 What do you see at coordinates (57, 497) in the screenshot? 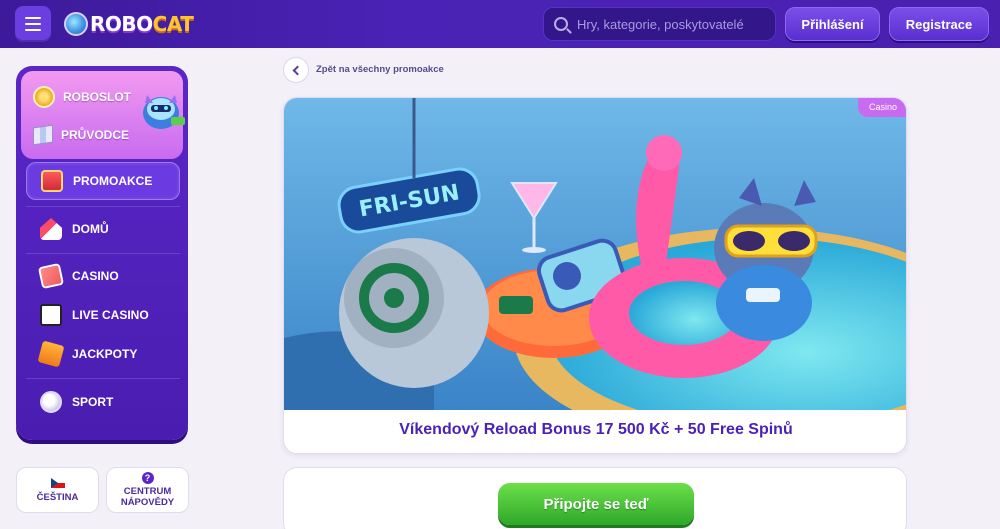
I see `language-label: ČEŠTINA` at bounding box center [57, 497].